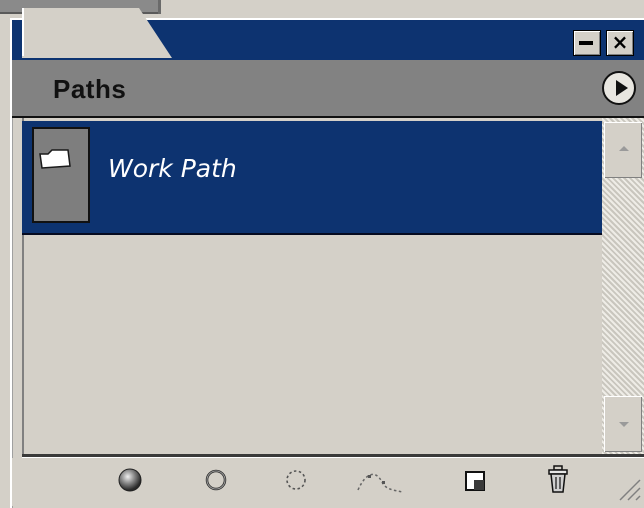  I want to click on stroke-path-button, so click(216, 480).